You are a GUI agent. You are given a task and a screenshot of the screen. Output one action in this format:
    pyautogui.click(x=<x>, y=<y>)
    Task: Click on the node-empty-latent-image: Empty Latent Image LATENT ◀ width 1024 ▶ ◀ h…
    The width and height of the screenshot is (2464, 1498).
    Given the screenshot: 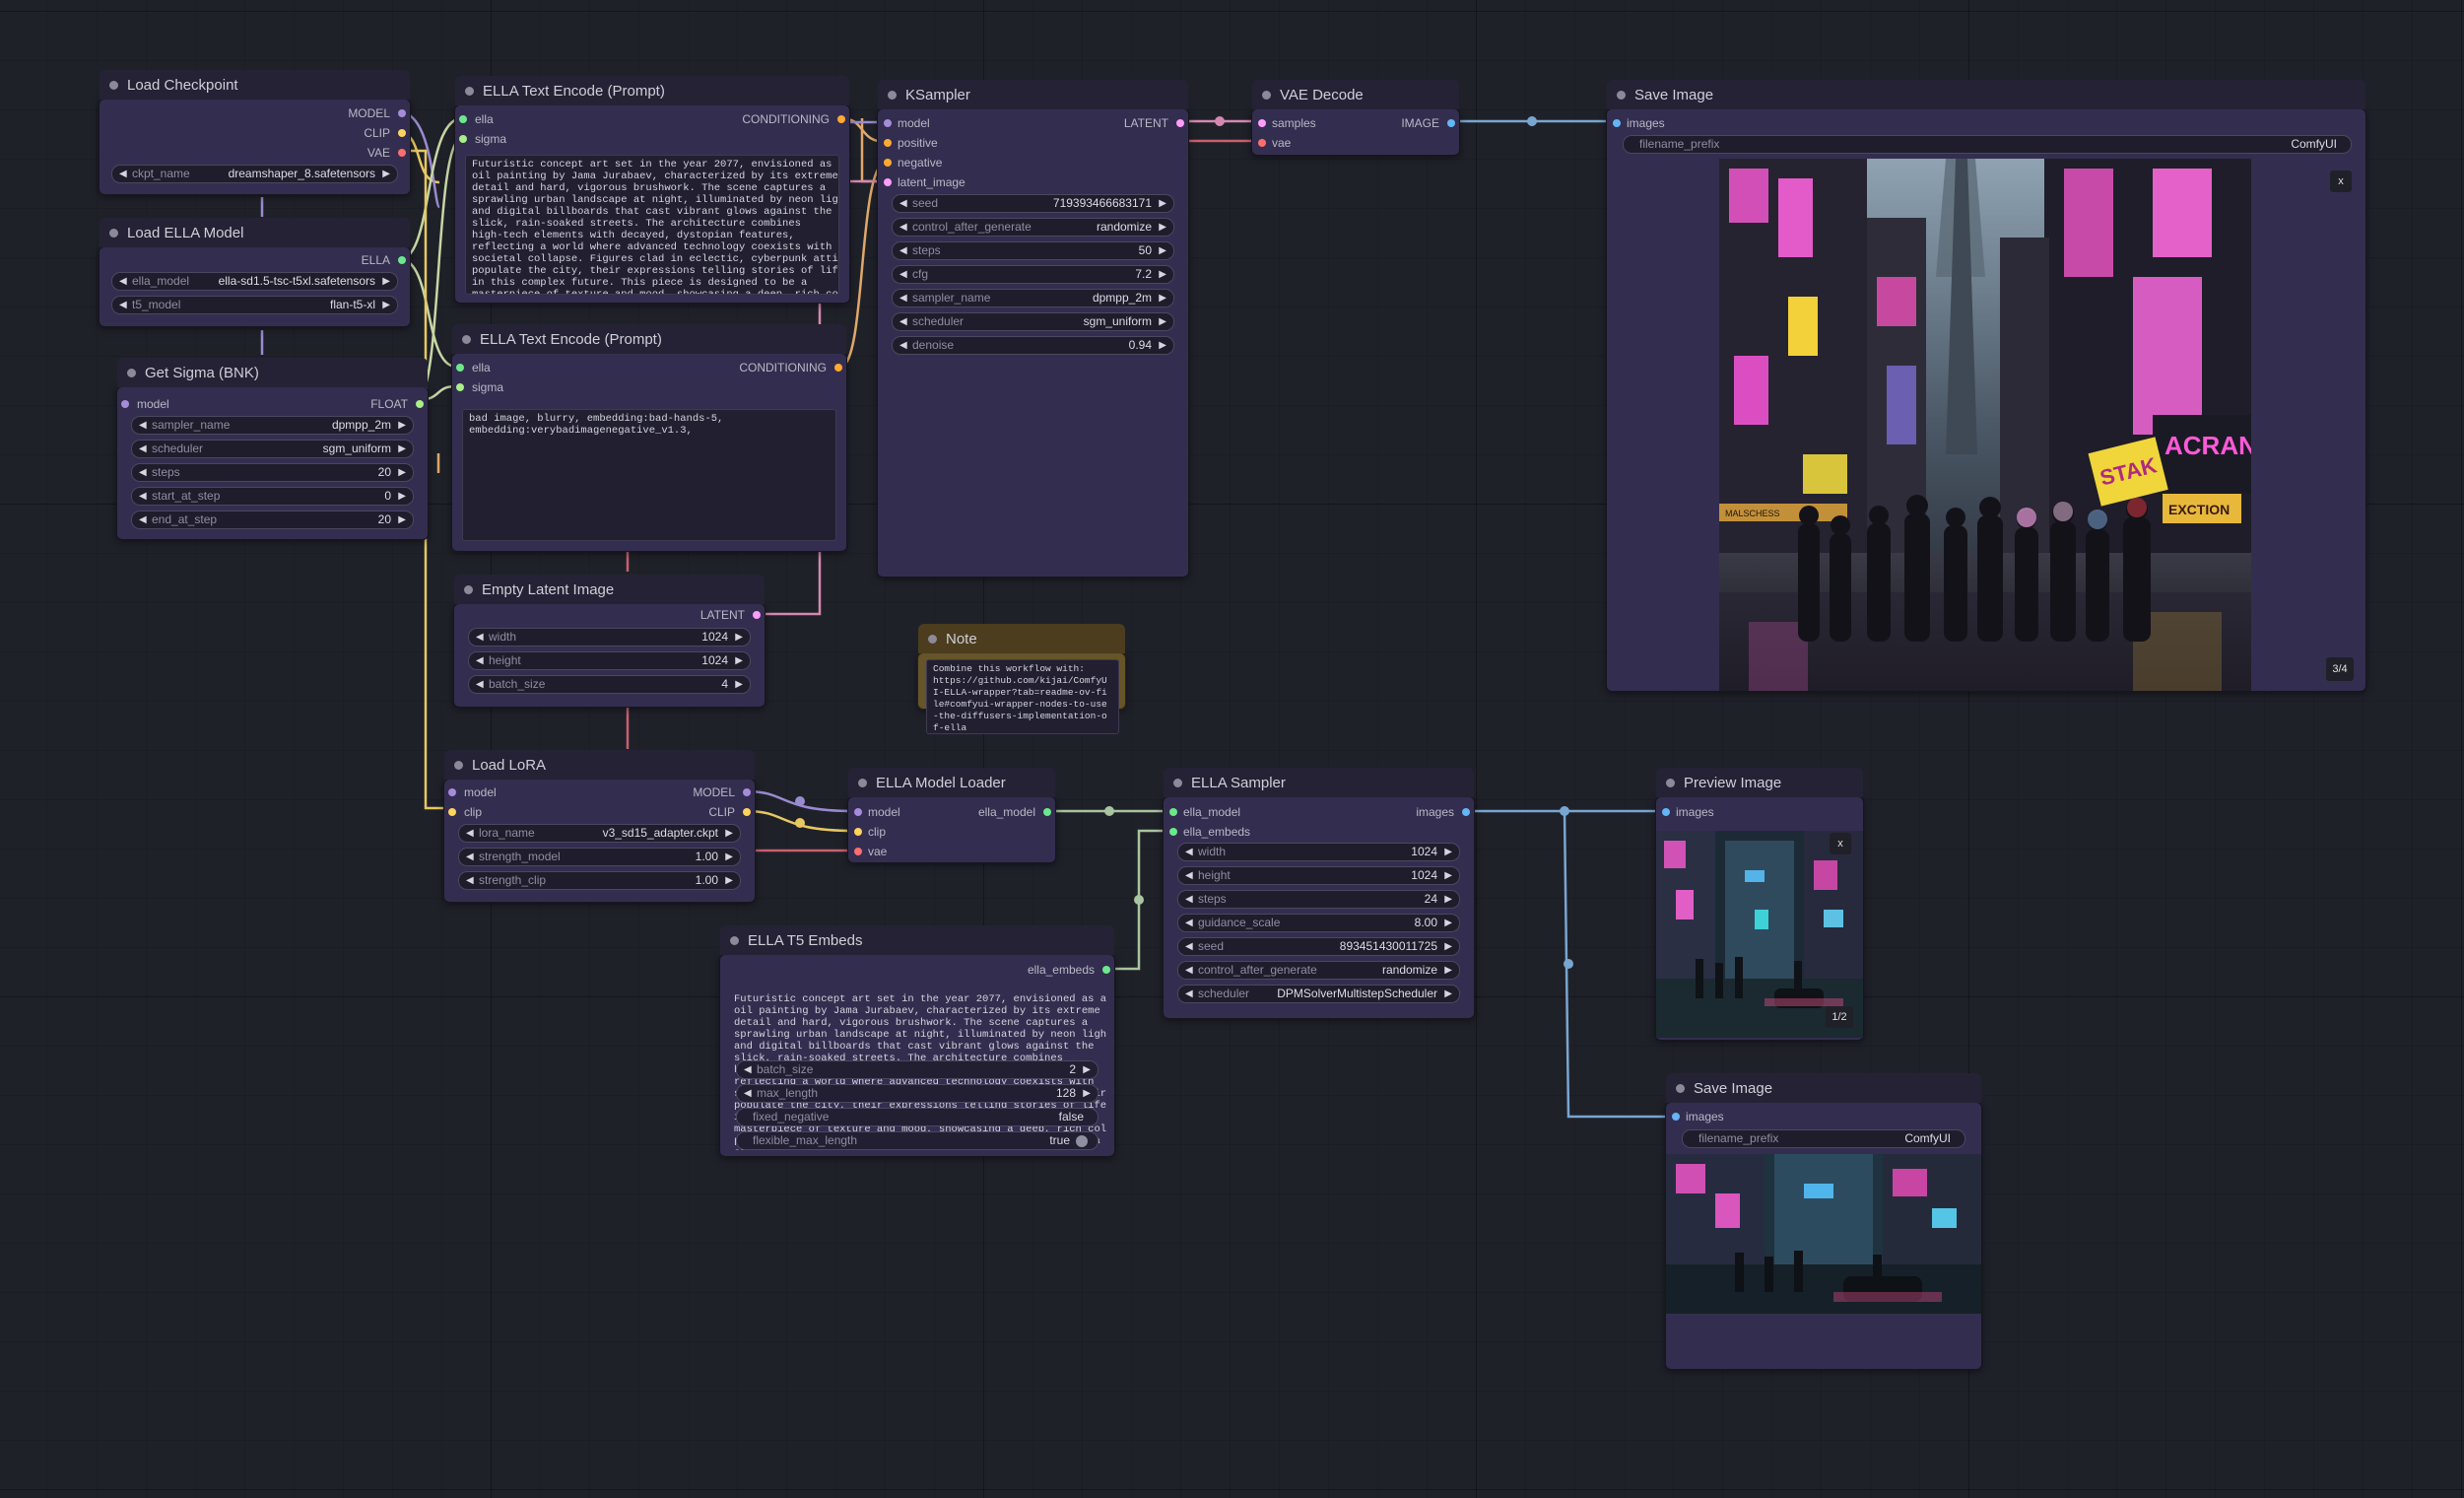 What is the action you would take?
    pyautogui.click(x=610, y=641)
    